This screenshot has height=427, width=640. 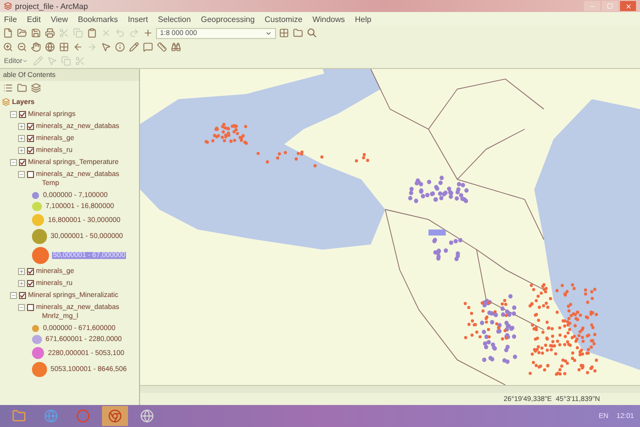 I want to click on app-icon, so click(x=8, y=6).